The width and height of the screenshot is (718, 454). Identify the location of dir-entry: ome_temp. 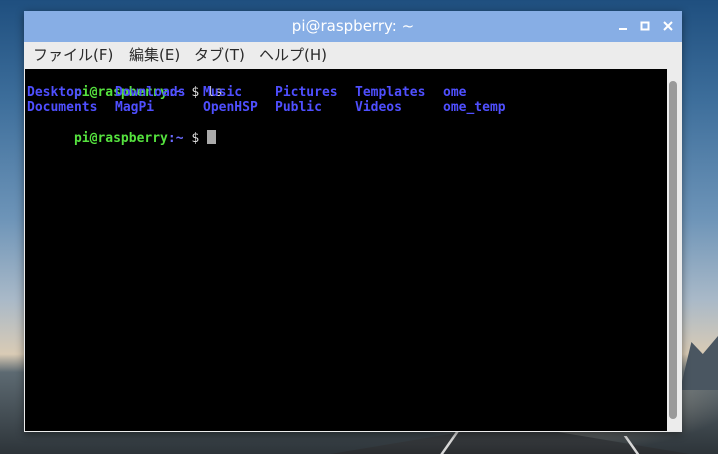
(474, 107).